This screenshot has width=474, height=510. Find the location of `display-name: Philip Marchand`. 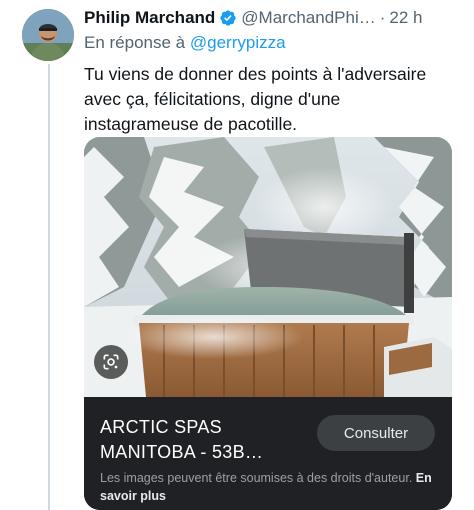

display-name: Philip Marchand is located at coordinates (149, 18).